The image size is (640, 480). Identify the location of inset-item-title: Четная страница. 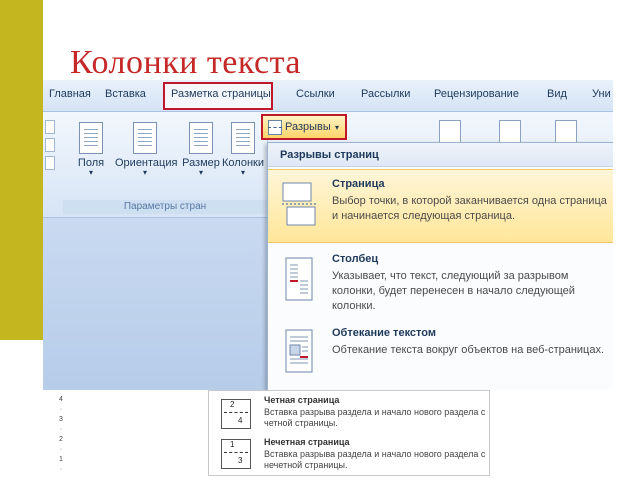
(302, 400).